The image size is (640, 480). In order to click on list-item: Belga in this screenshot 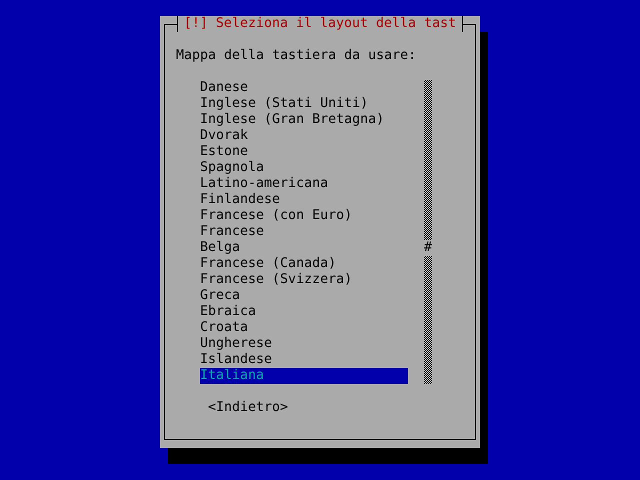, I will do `click(304, 248)`.